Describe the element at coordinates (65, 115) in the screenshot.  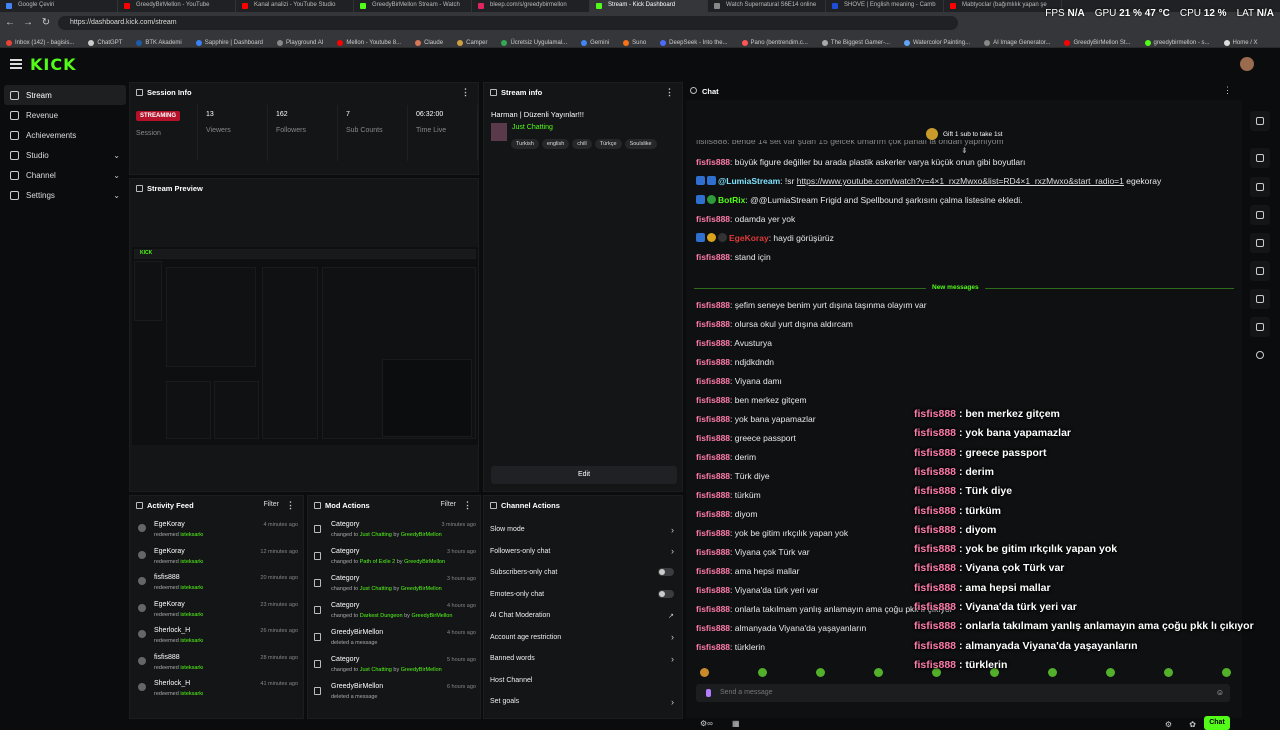
I see `sidebar-item-revenue: Revenue` at that location.